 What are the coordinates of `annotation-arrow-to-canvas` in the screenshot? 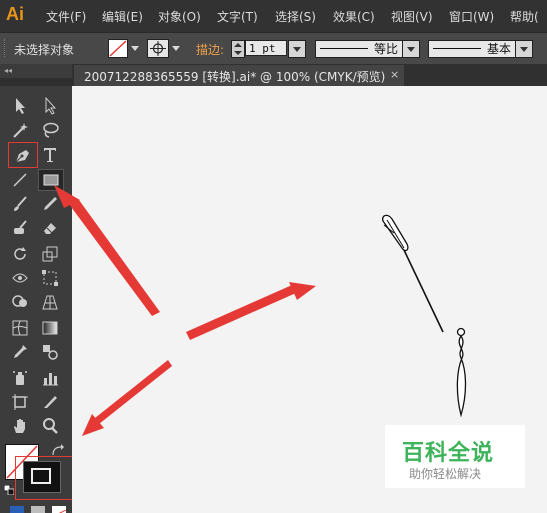 It's located at (251, 311).